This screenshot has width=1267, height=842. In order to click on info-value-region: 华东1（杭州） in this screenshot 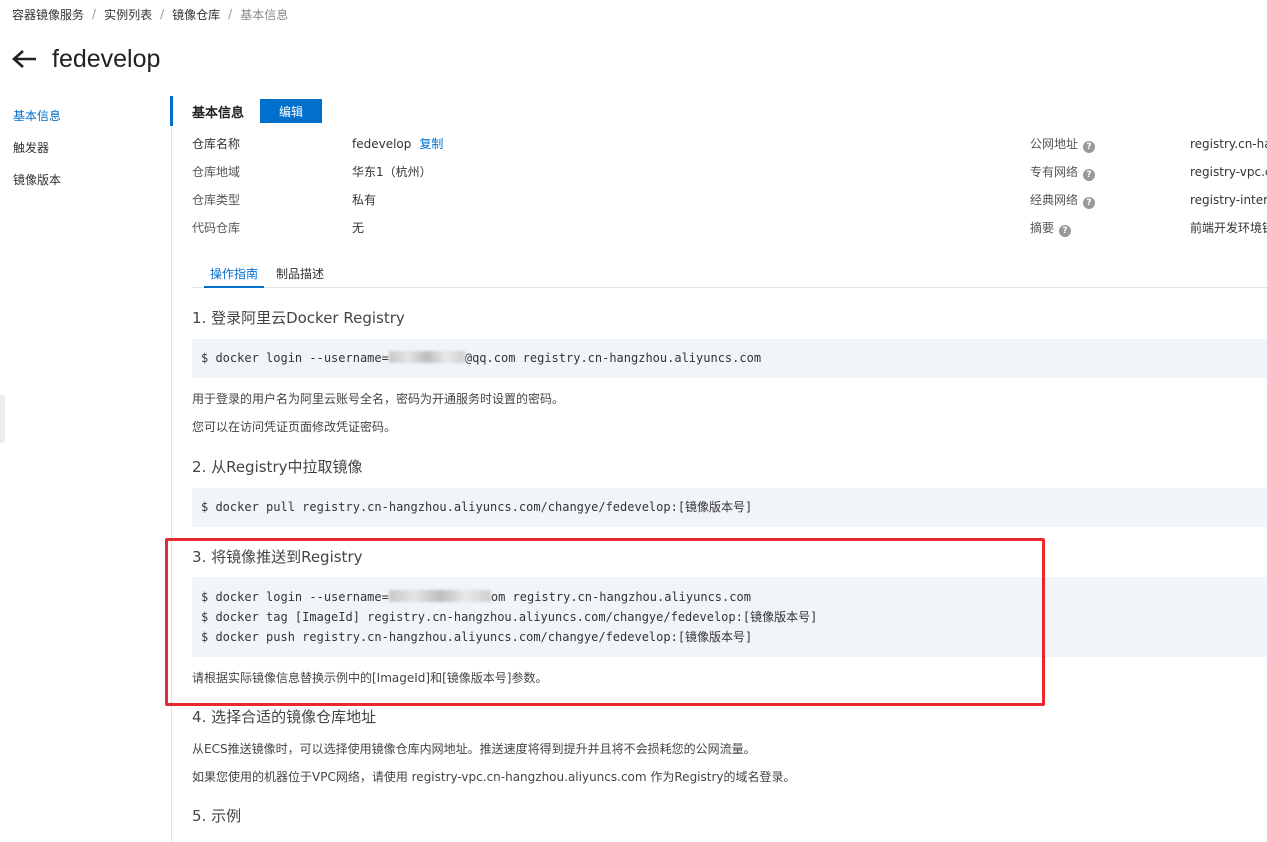, I will do `click(392, 172)`.